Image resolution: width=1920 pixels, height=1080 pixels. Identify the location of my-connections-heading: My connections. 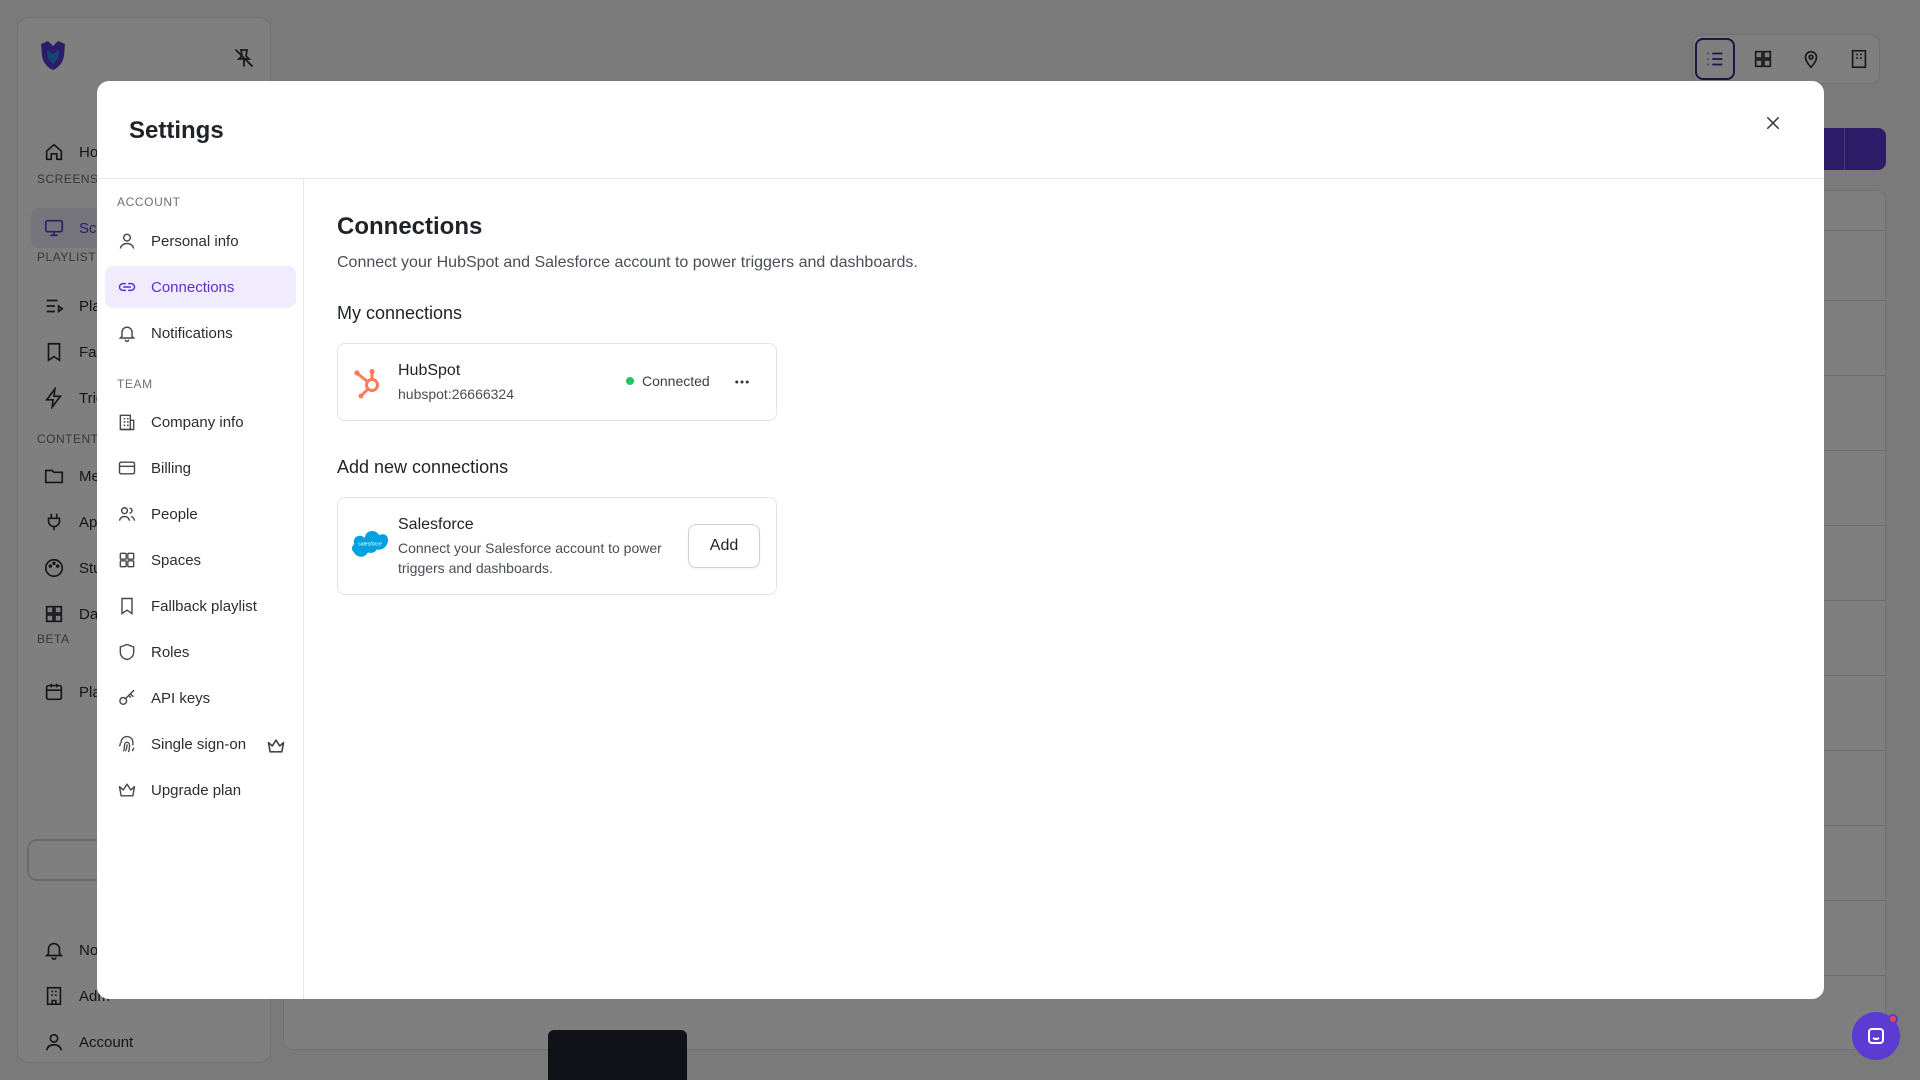
(400, 313).